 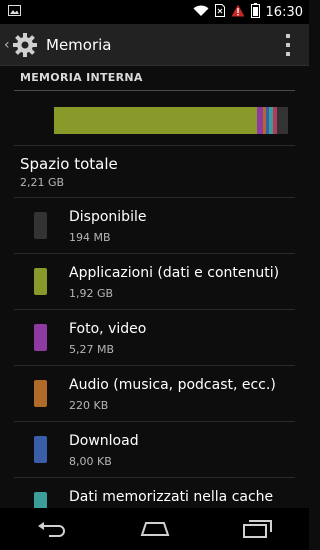 What do you see at coordinates (201, 12) in the screenshot?
I see `wifi-icon` at bounding box center [201, 12].